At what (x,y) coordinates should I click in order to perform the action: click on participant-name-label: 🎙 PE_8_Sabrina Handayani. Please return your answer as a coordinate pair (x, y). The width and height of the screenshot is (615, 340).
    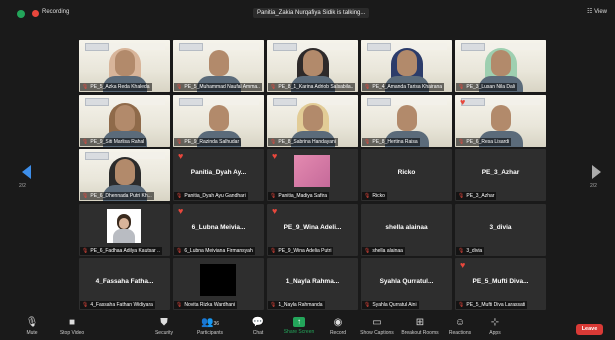
    Looking at the image, I should click on (303, 141).